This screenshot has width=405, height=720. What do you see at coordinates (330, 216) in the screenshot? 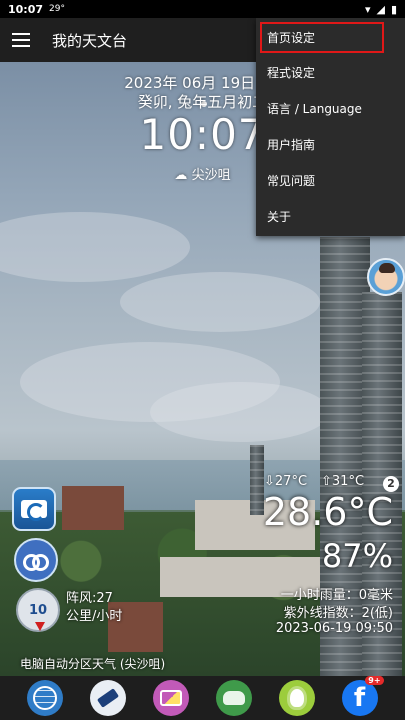
I see `menu-item-about: 关于` at bounding box center [330, 216].